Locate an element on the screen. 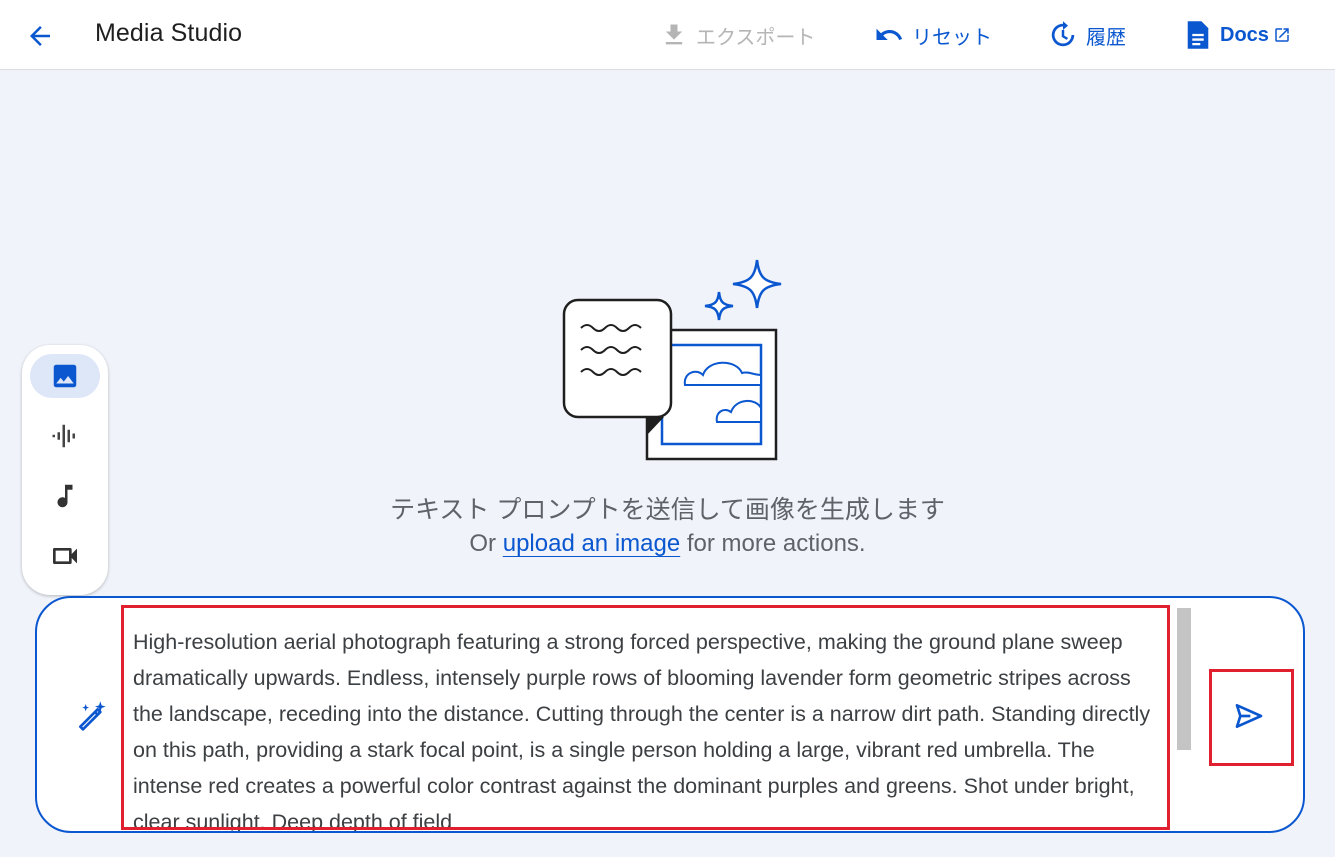  empty-state-subtitle: Or upload an image for more actions. is located at coordinates (667, 544).